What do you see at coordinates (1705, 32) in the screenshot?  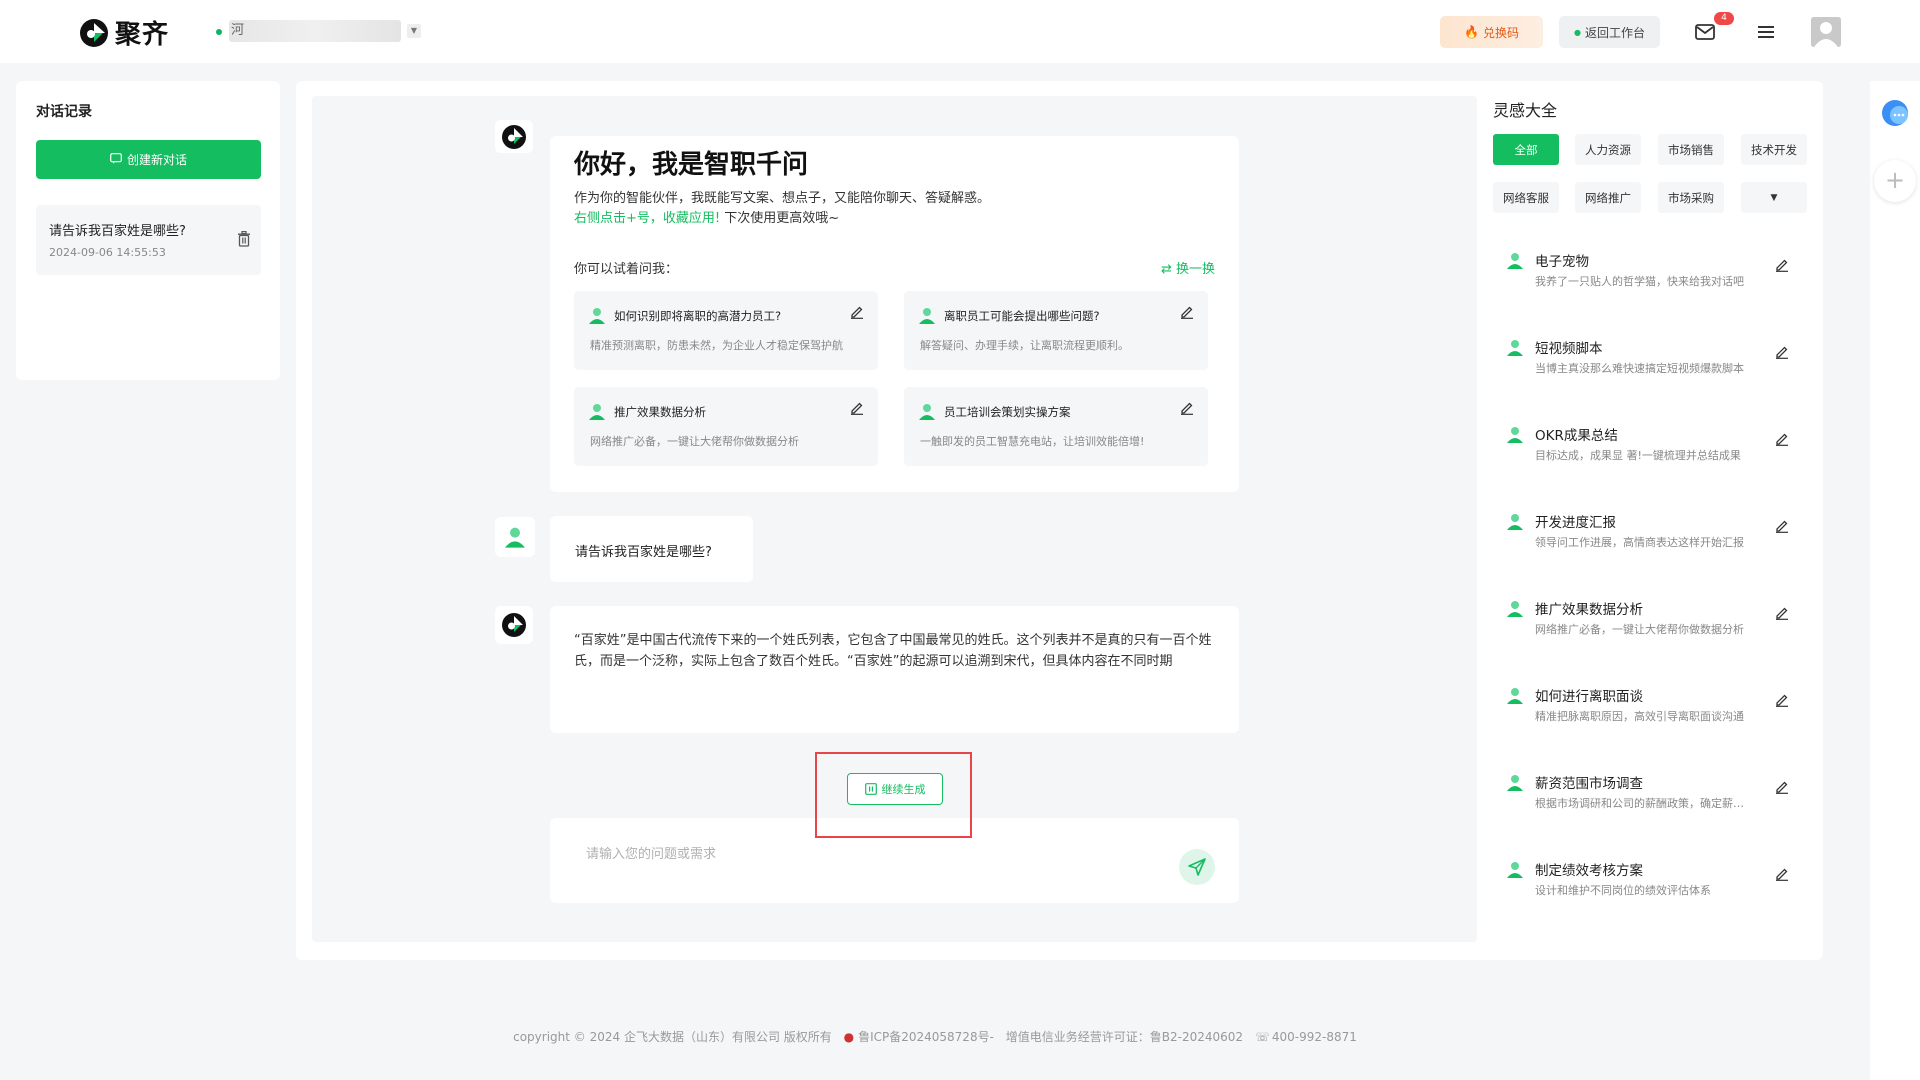 I see `mail-icon` at bounding box center [1705, 32].